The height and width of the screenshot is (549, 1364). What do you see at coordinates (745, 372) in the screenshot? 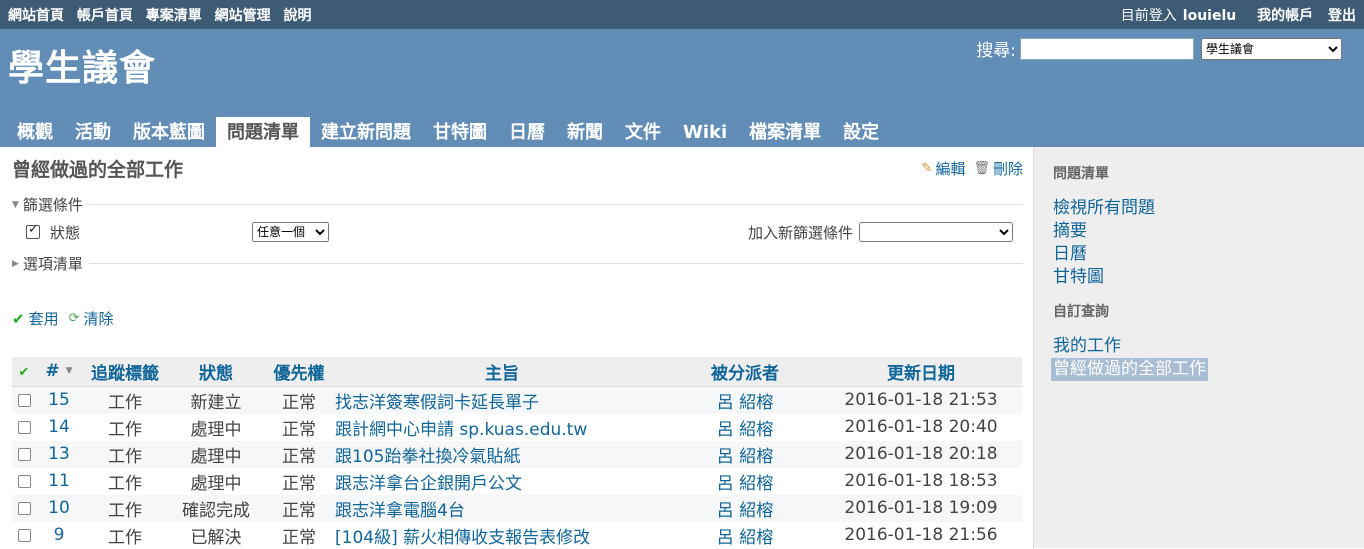
I see `header-assigned: 被分派者` at bounding box center [745, 372].